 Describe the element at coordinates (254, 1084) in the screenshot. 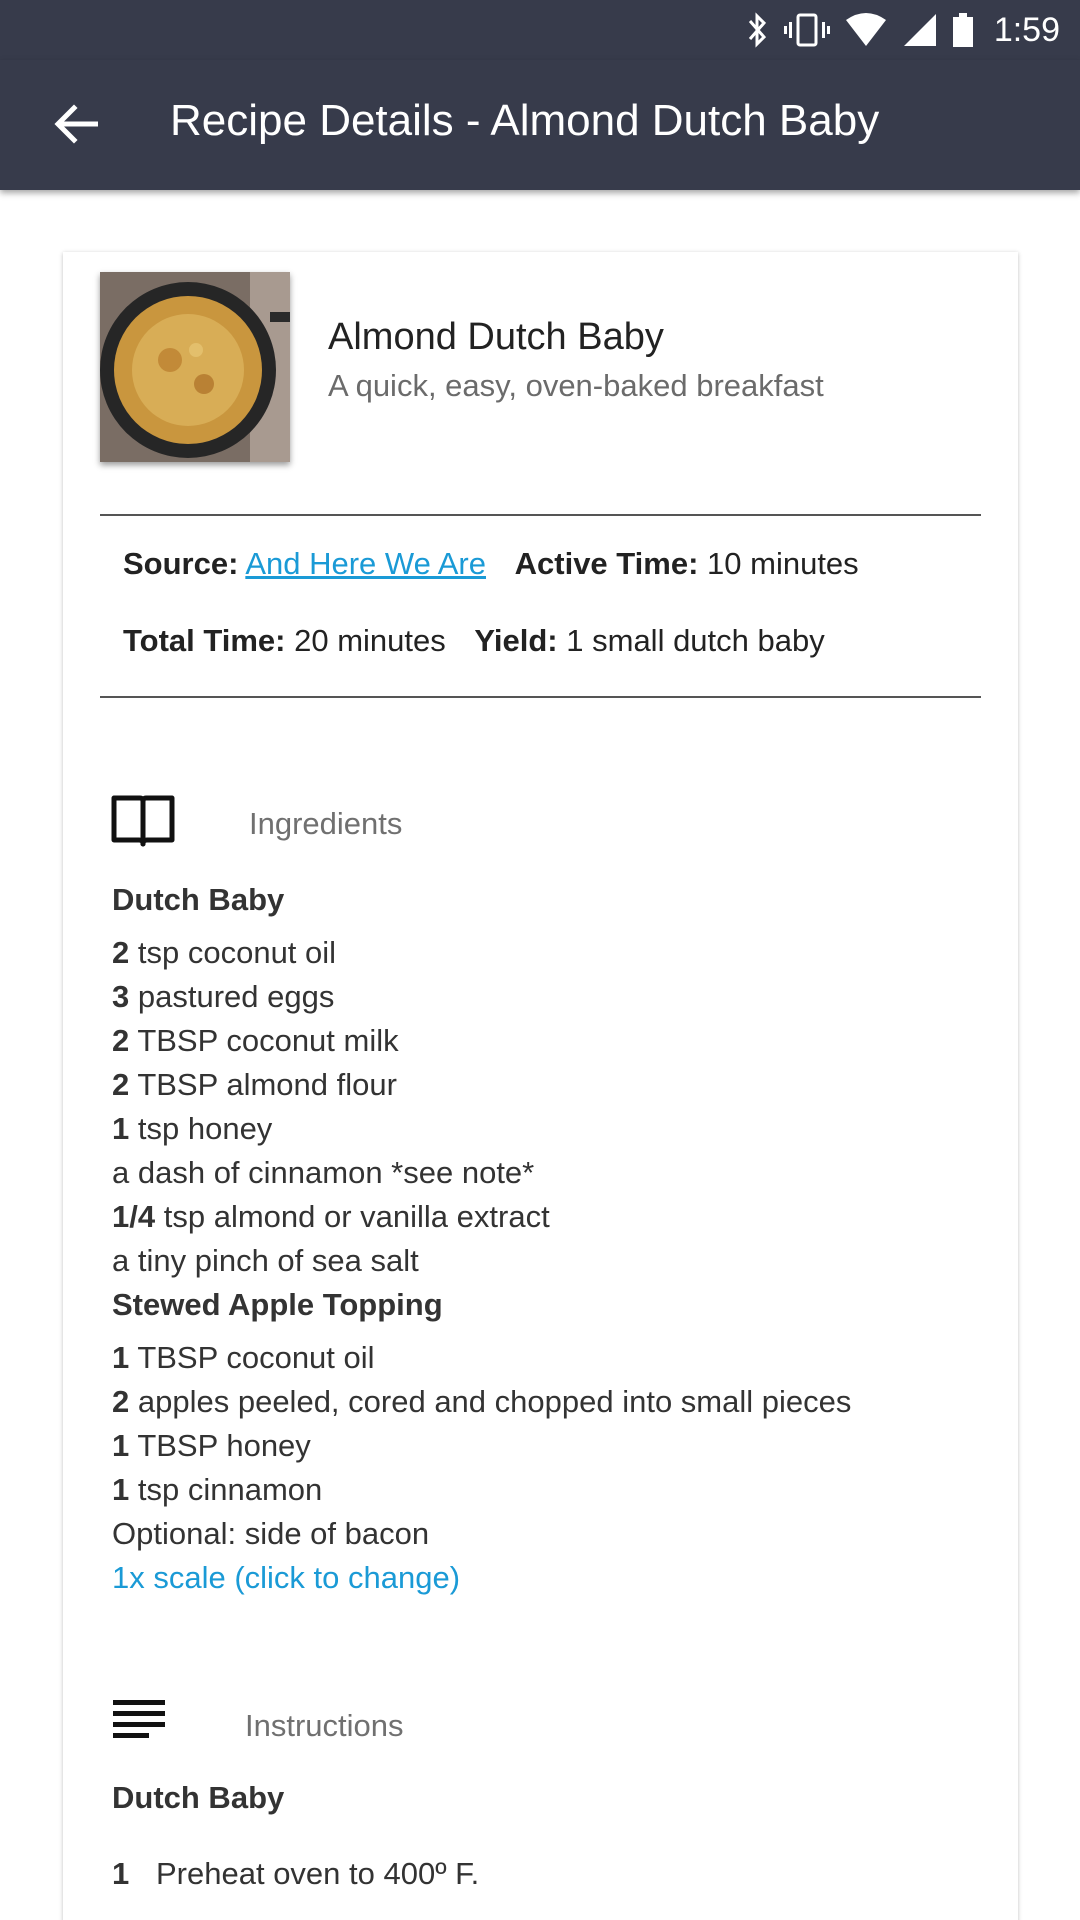

I see `ingredient-item: 2 TBSP almond flour` at that location.